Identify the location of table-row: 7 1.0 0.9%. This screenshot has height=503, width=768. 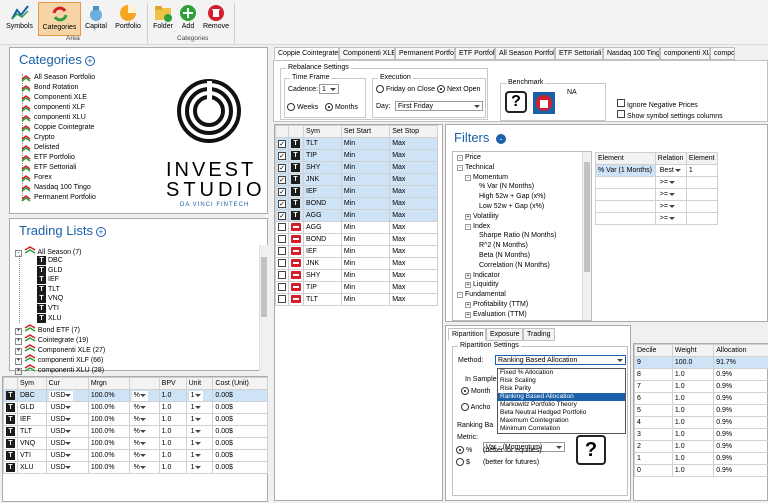
(701, 386).